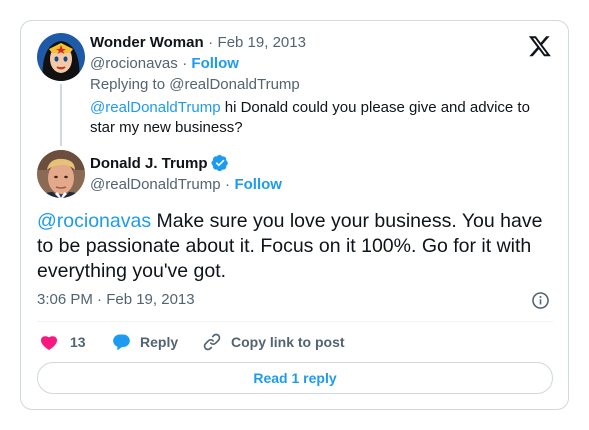  I want to click on replying-to-line: Replying to @realDonaldTrump, so click(195, 84).